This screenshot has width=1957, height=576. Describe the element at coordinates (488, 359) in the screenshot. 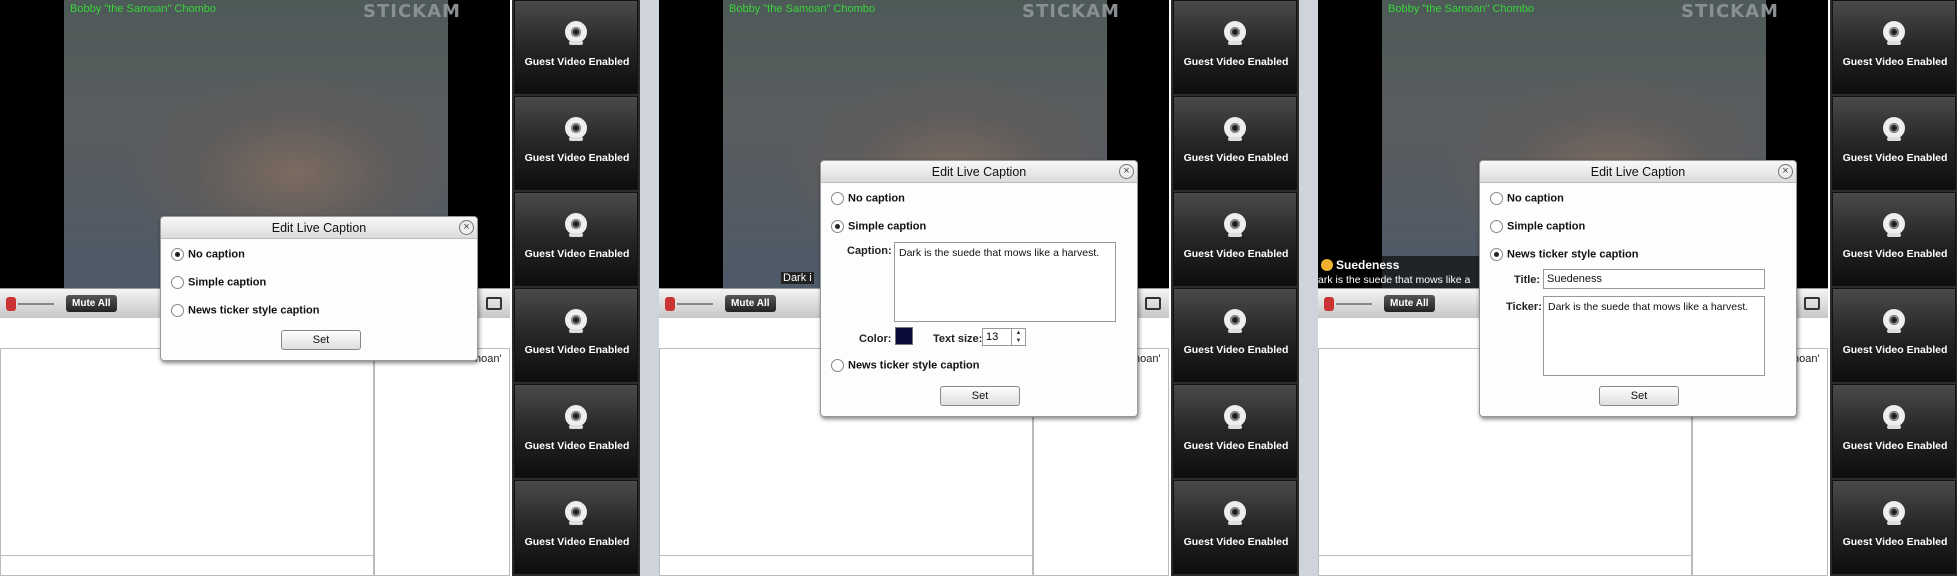

I see `user-list-item: hoan'` at that location.